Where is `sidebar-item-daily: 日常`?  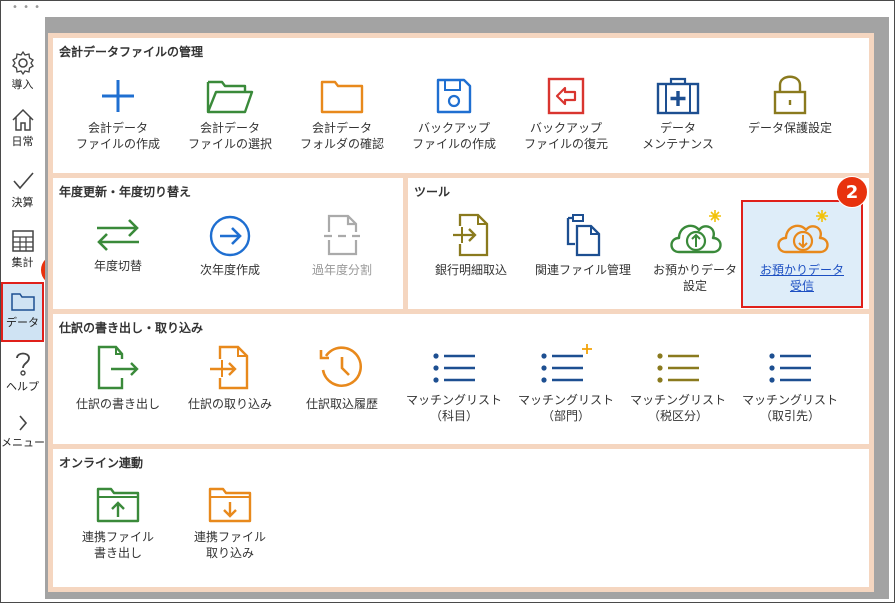
sidebar-item-daily: 日常 is located at coordinates (22, 128).